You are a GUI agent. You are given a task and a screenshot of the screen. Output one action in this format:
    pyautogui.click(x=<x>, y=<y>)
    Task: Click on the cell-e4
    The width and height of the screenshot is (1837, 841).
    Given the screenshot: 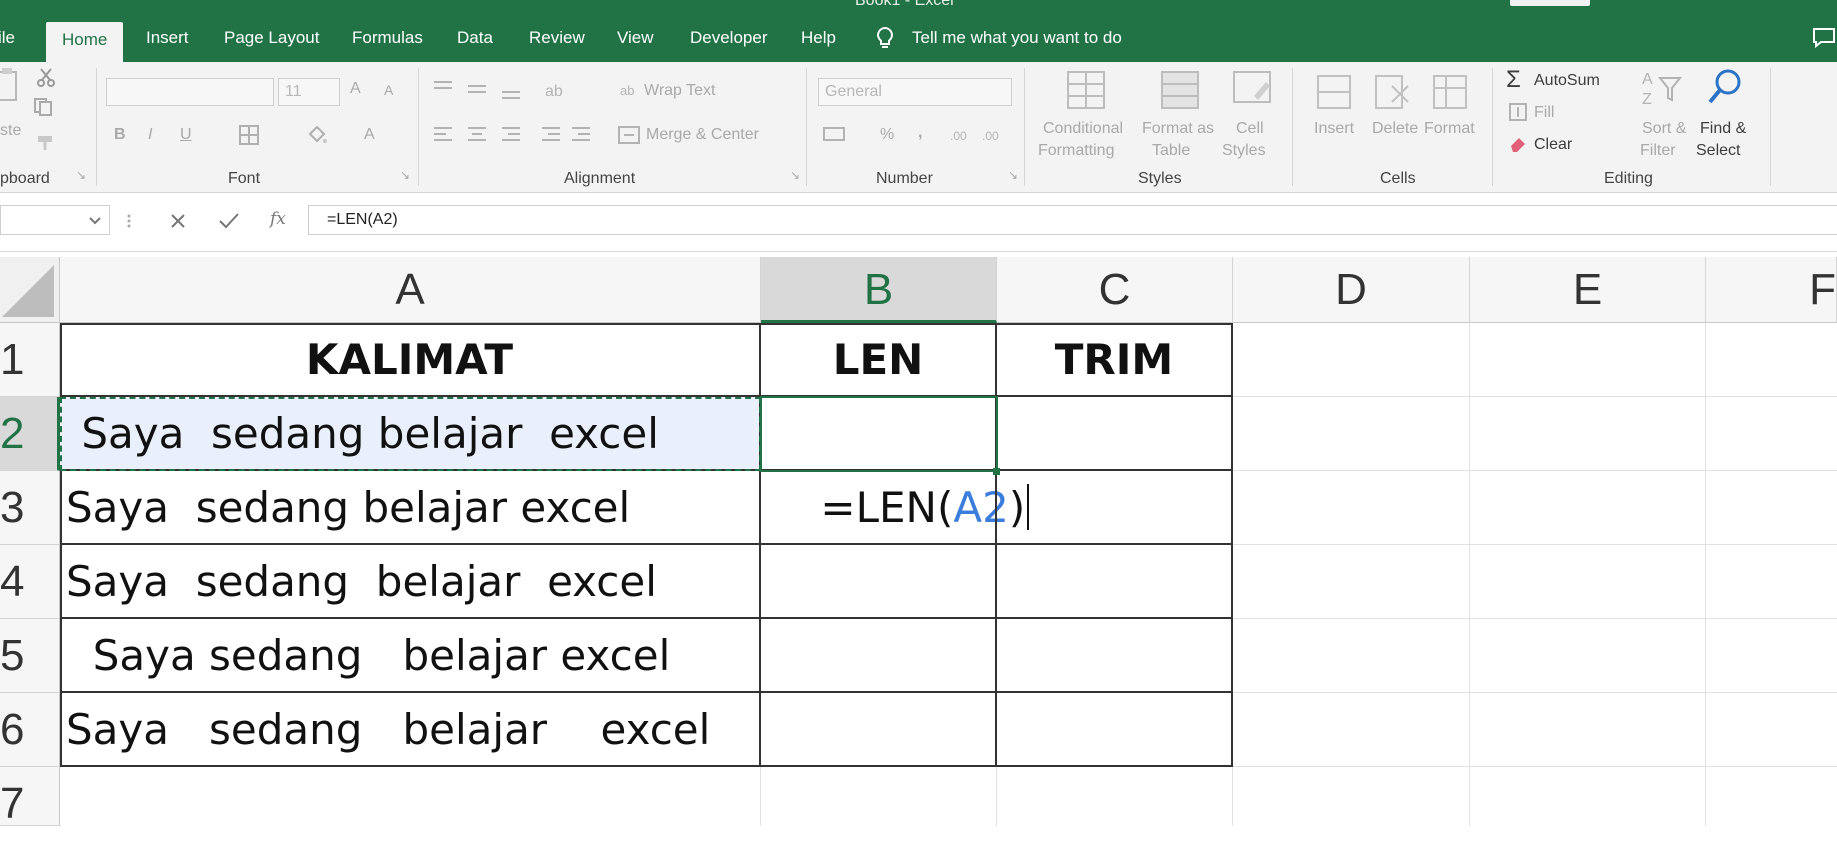 What is the action you would take?
    pyautogui.click(x=1588, y=582)
    